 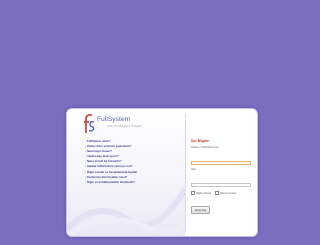 What do you see at coordinates (221, 184) in the screenshot?
I see `password-input` at bounding box center [221, 184].